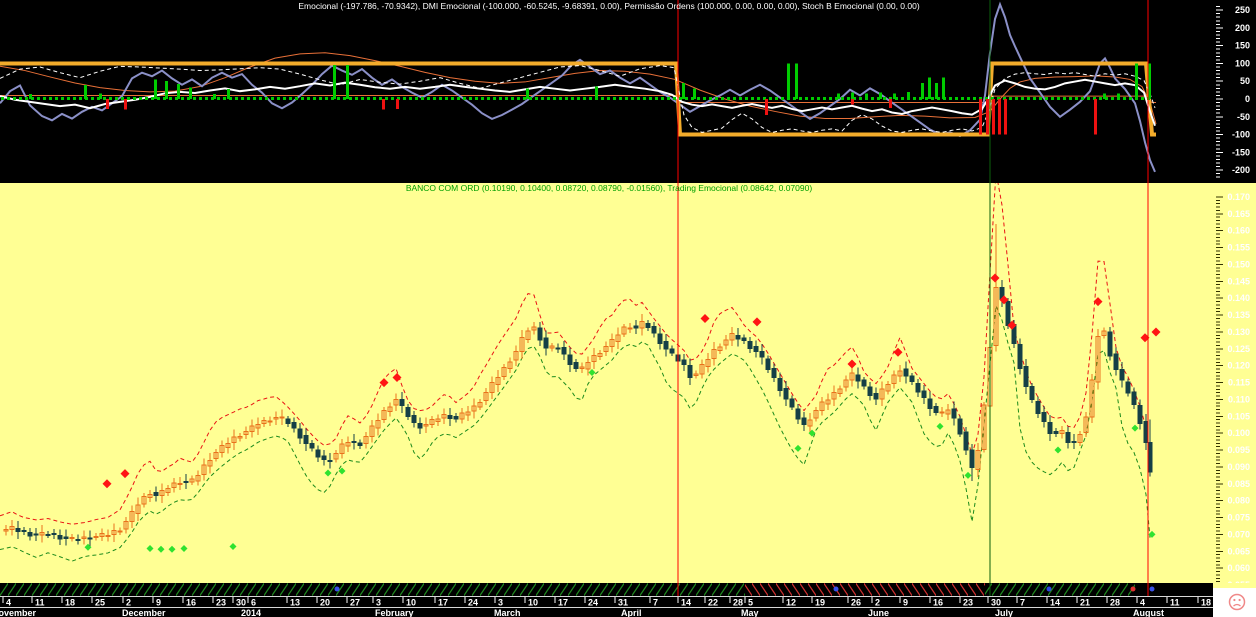 This screenshot has height=617, width=1256. Describe the element at coordinates (791, 603) in the screenshot. I see `svg-text: 12` at that location.